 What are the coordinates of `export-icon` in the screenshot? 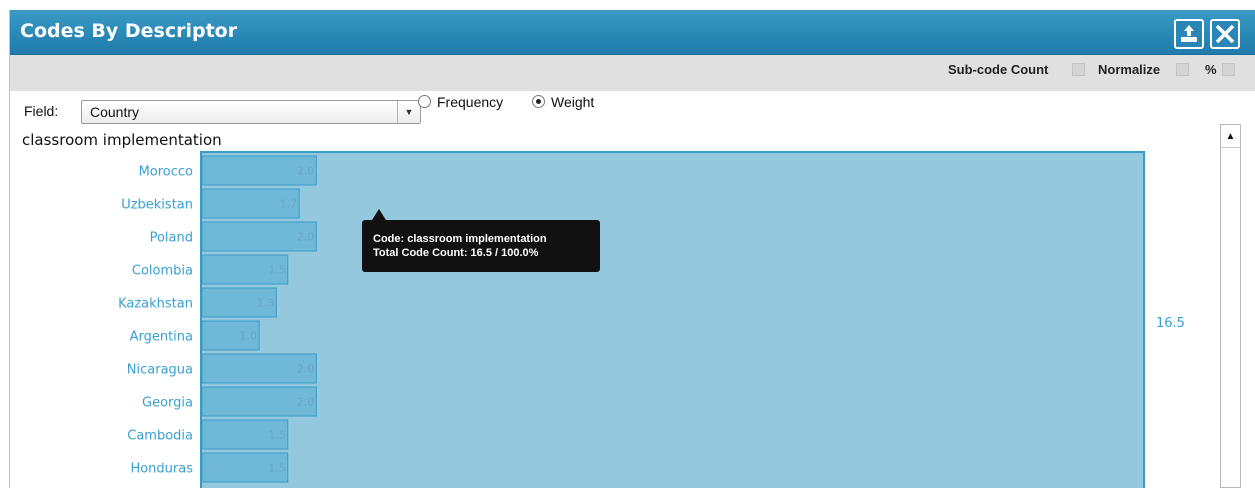 It's located at (1189, 34).